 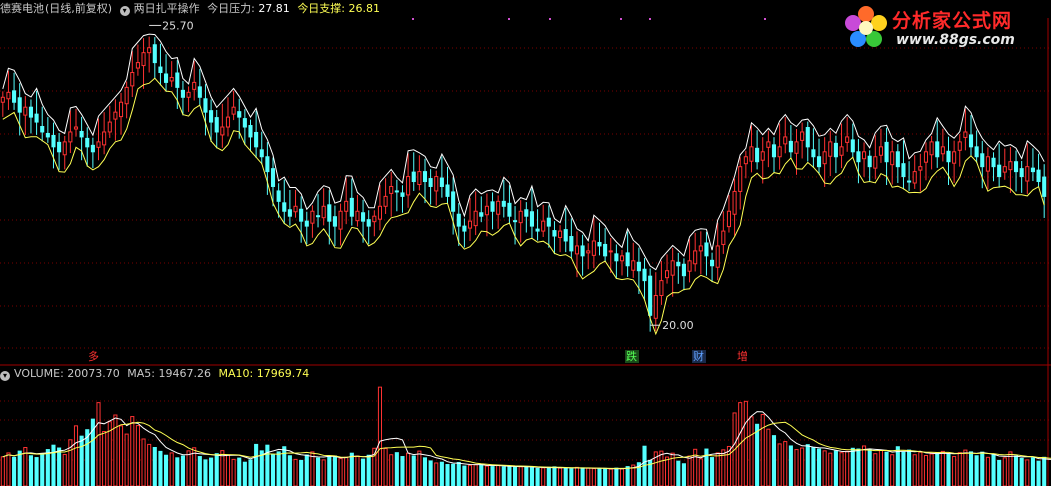 What do you see at coordinates (231, 8) in the screenshot?
I see `pressure-label: 今日压力:` at bounding box center [231, 8].